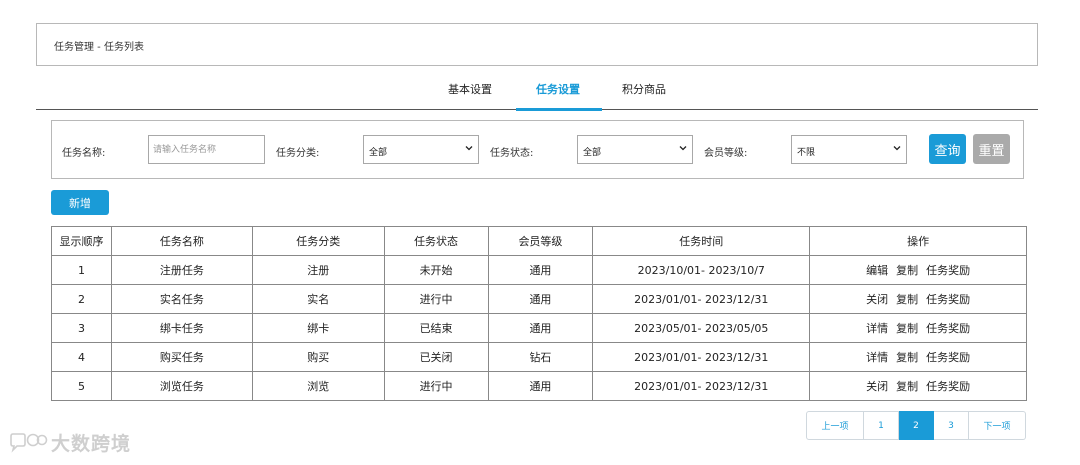 Image resolution: width=1080 pixels, height=465 pixels. I want to click on task-status-label: 任务状态:, so click(512, 153).